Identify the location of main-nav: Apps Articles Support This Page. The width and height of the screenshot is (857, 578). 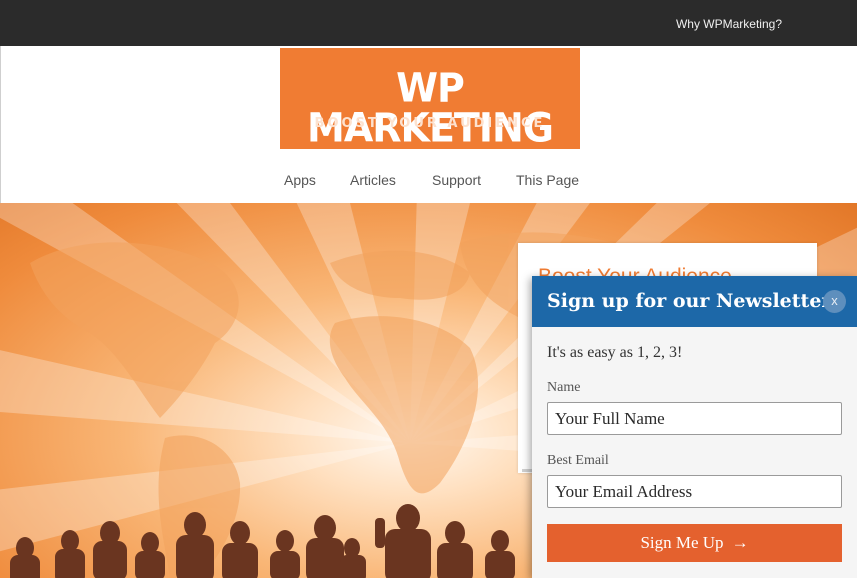
(429, 182).